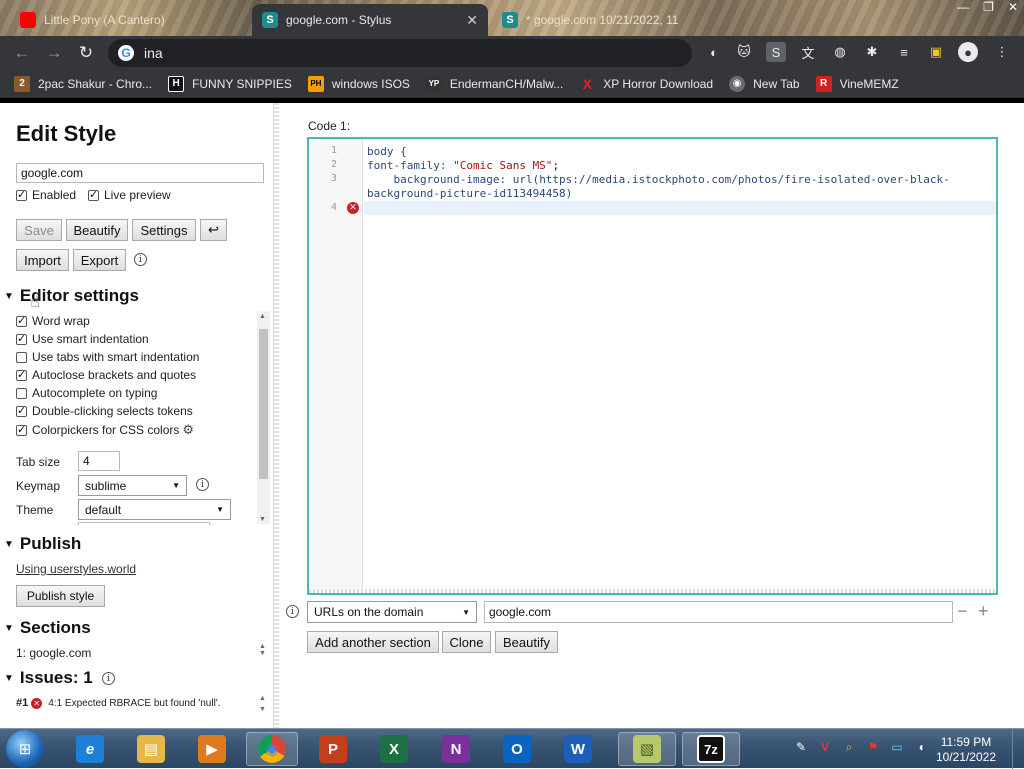 The image size is (1024, 769). What do you see at coordinates (1018, 749) in the screenshot?
I see `show-desktop-button` at bounding box center [1018, 749].